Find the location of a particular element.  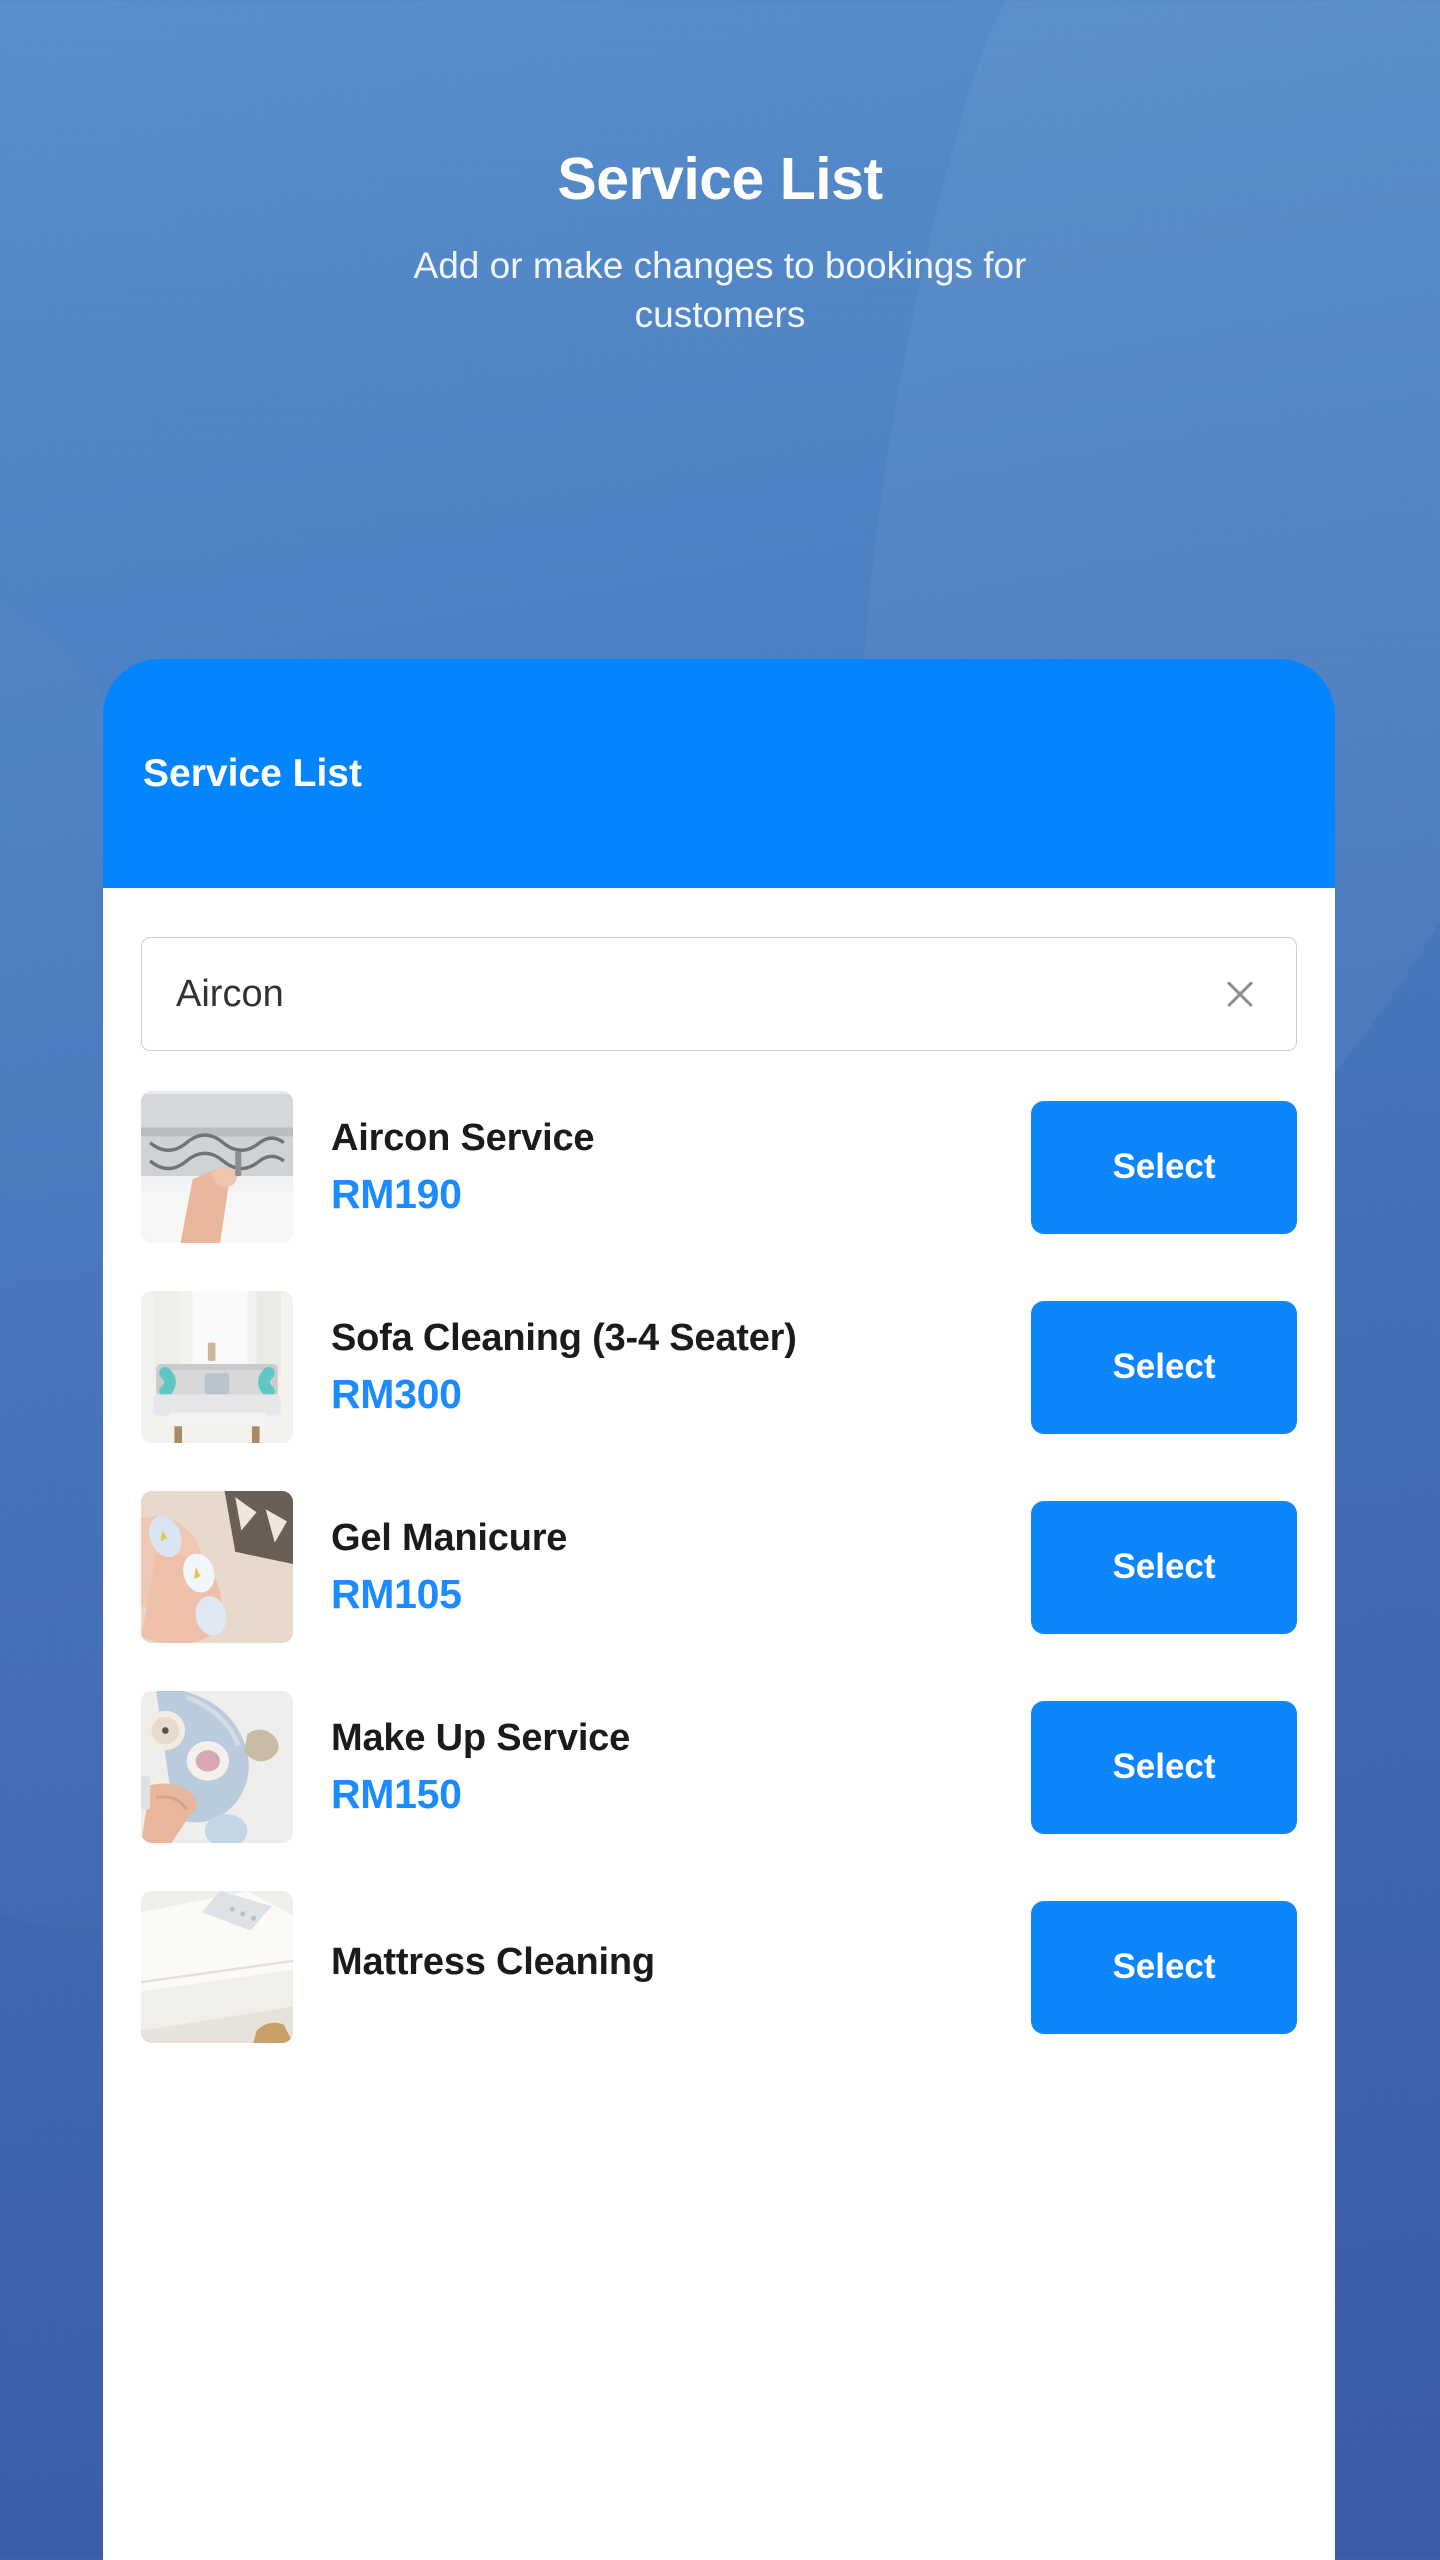

search-box: Aircon is located at coordinates (719, 994).